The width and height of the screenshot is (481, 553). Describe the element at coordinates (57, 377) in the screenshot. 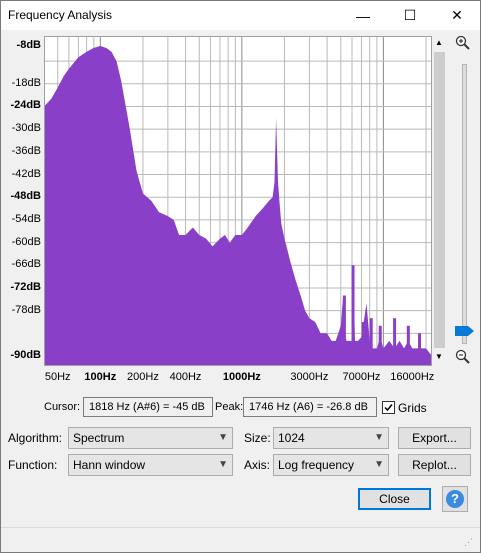

I see `x-tick-label: 50Hz` at that location.